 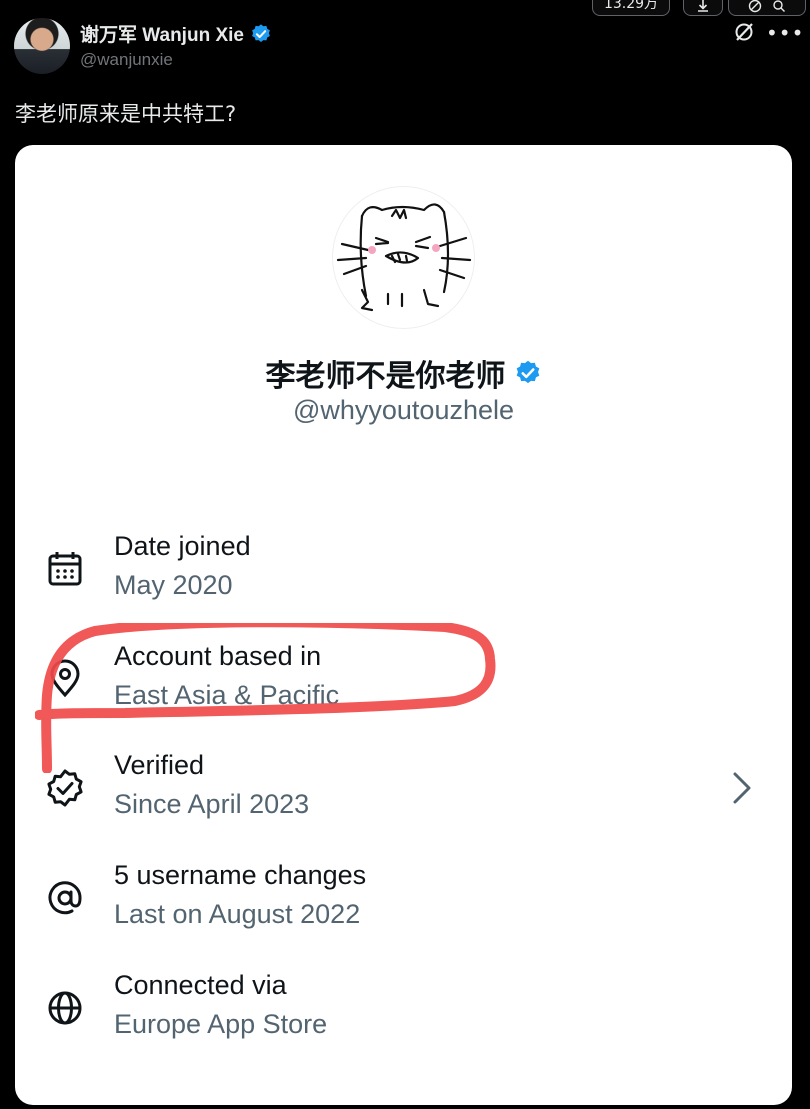 What do you see at coordinates (227, 695) in the screenshot?
I see `row-subtitle: East Asia & Pacific` at bounding box center [227, 695].